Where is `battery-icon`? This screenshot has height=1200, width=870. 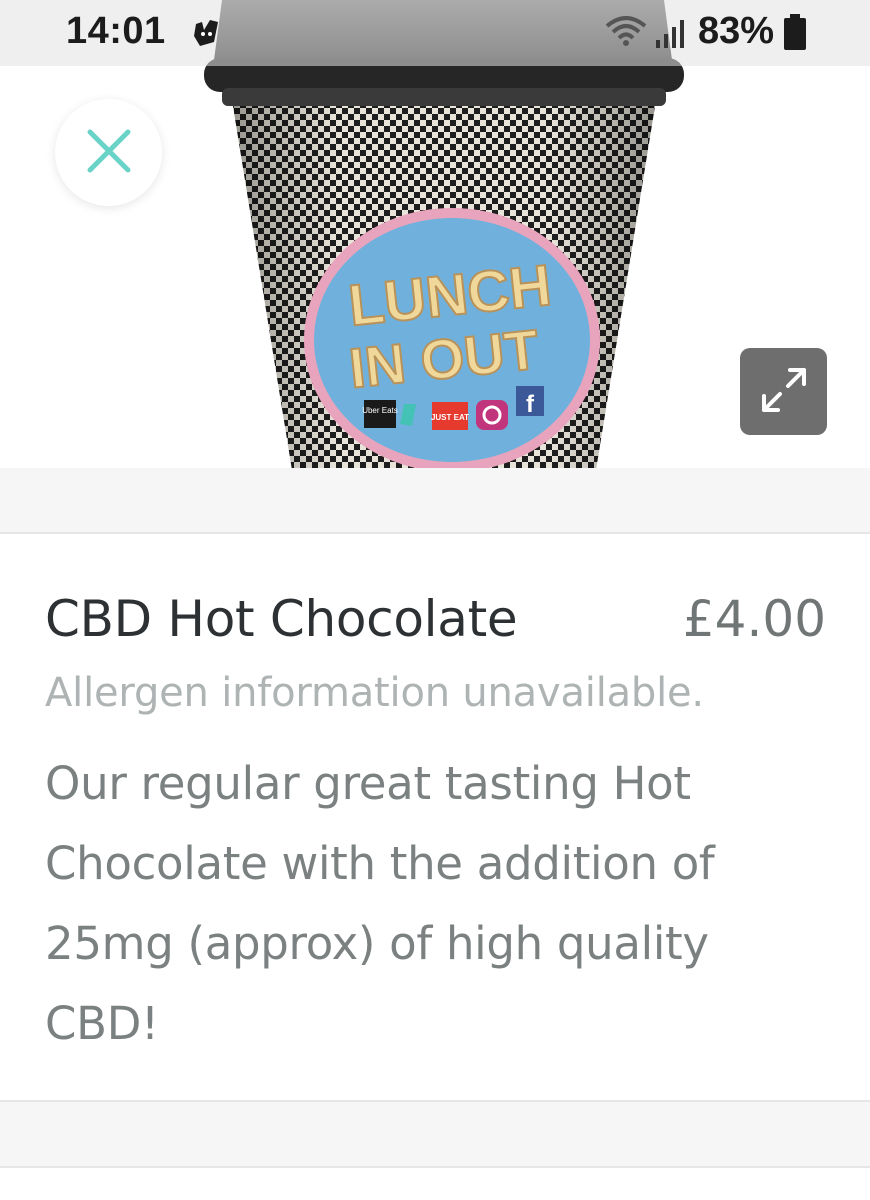
battery-icon is located at coordinates (795, 34).